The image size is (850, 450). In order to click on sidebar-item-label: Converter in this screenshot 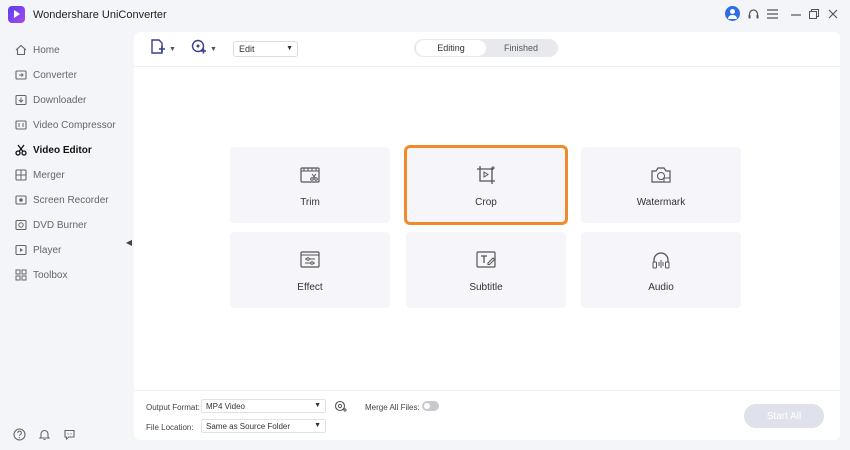, I will do `click(55, 75)`.